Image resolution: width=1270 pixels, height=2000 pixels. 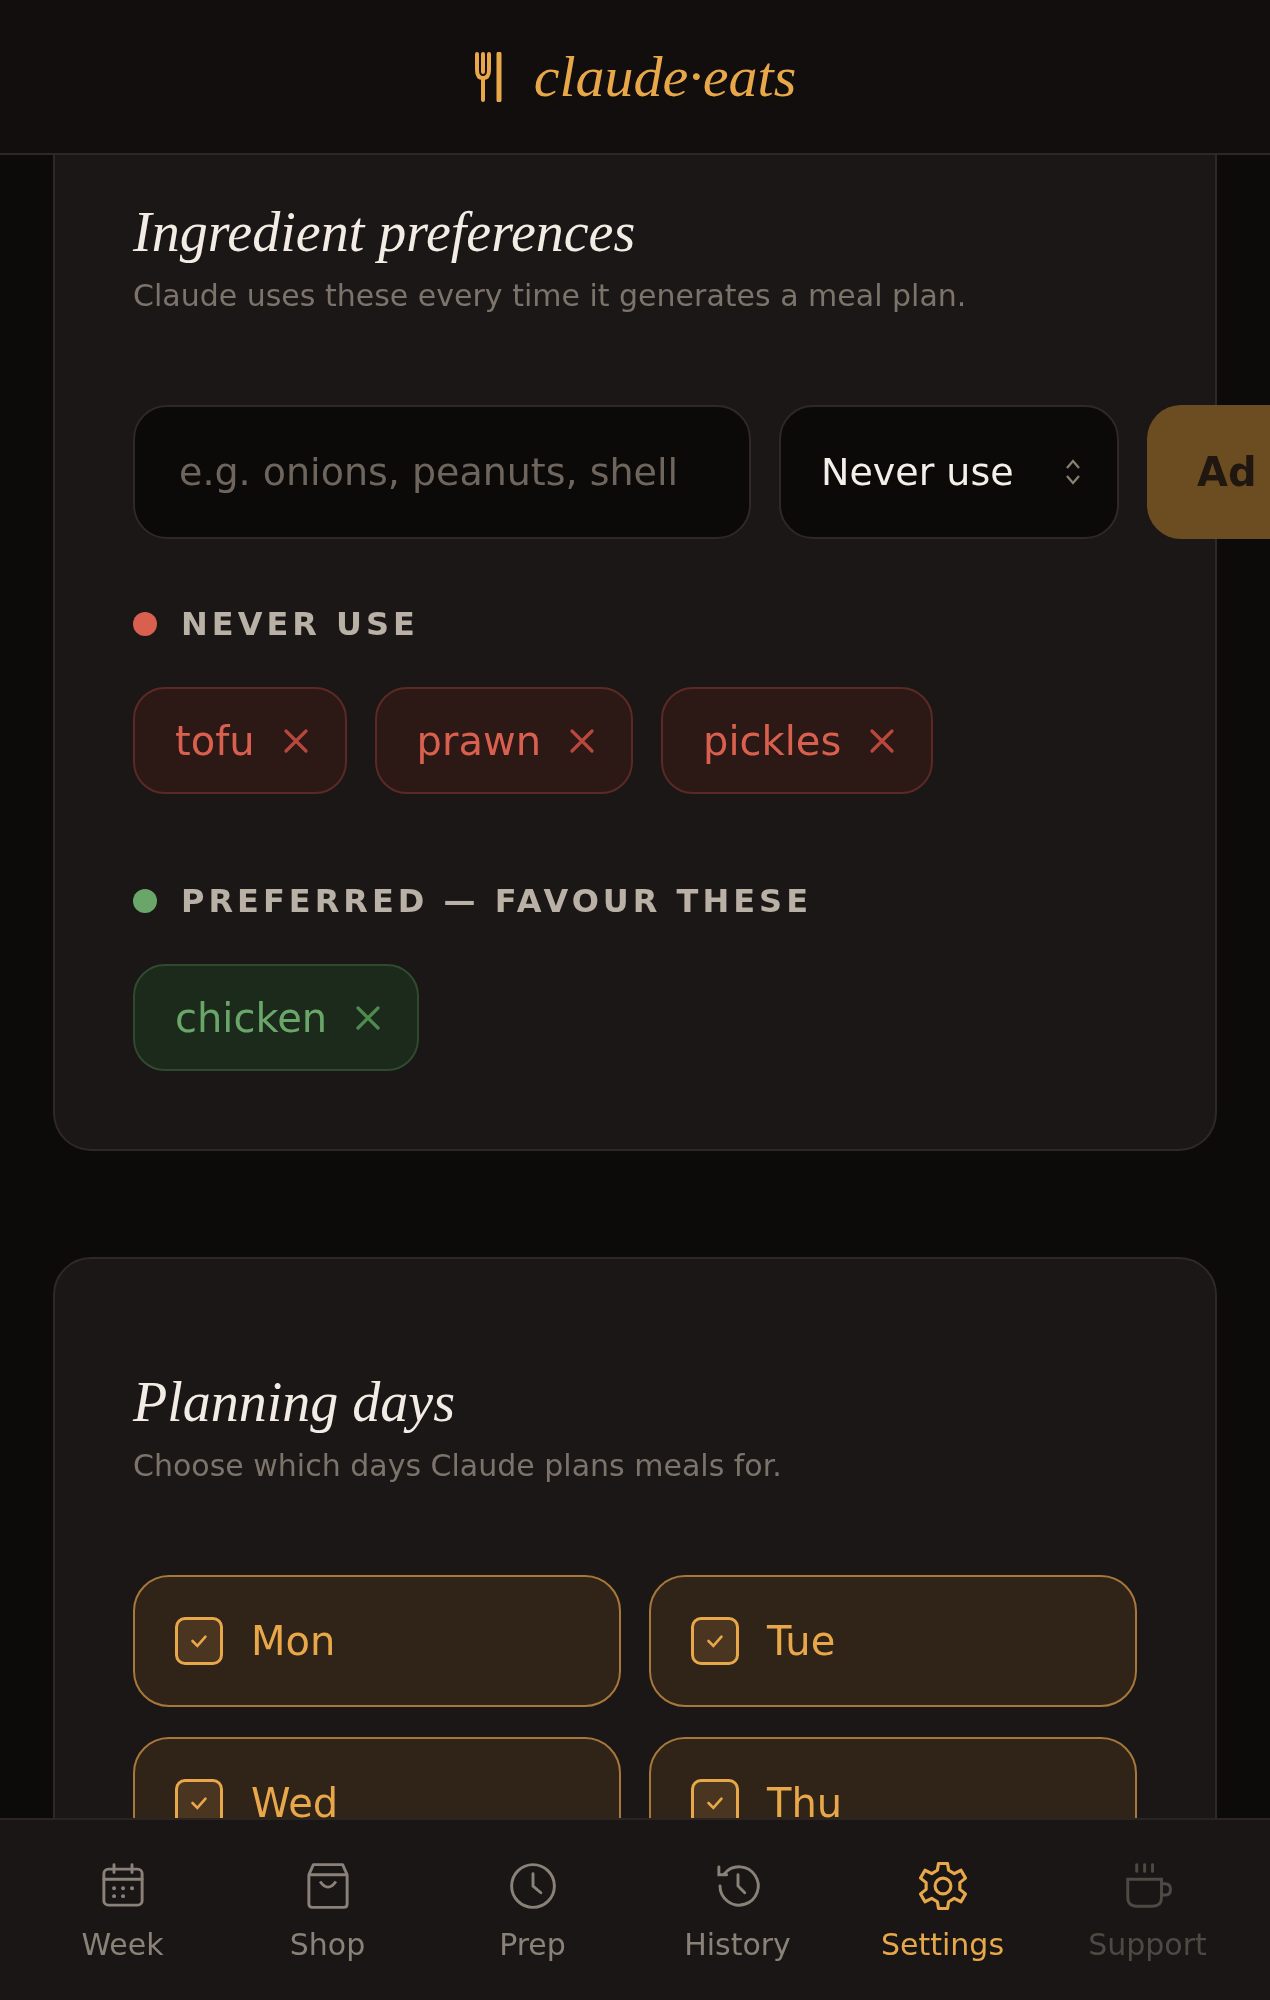 What do you see at coordinates (949, 472) in the screenshot?
I see `preference-select: Never use` at bounding box center [949, 472].